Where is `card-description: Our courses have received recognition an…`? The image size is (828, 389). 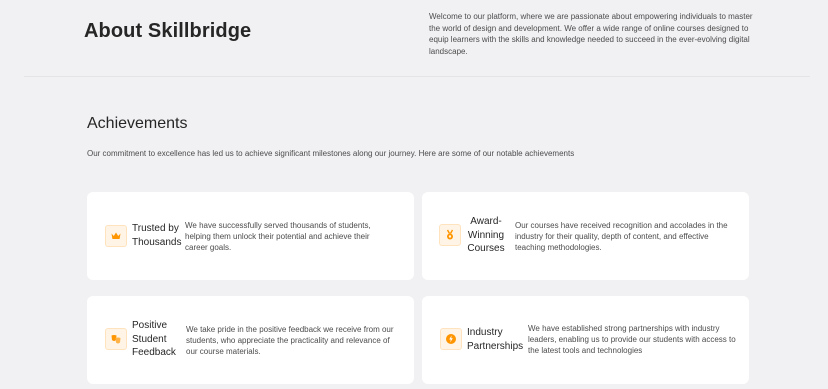 card-description: Our courses have received recognition an… is located at coordinates (621, 236).